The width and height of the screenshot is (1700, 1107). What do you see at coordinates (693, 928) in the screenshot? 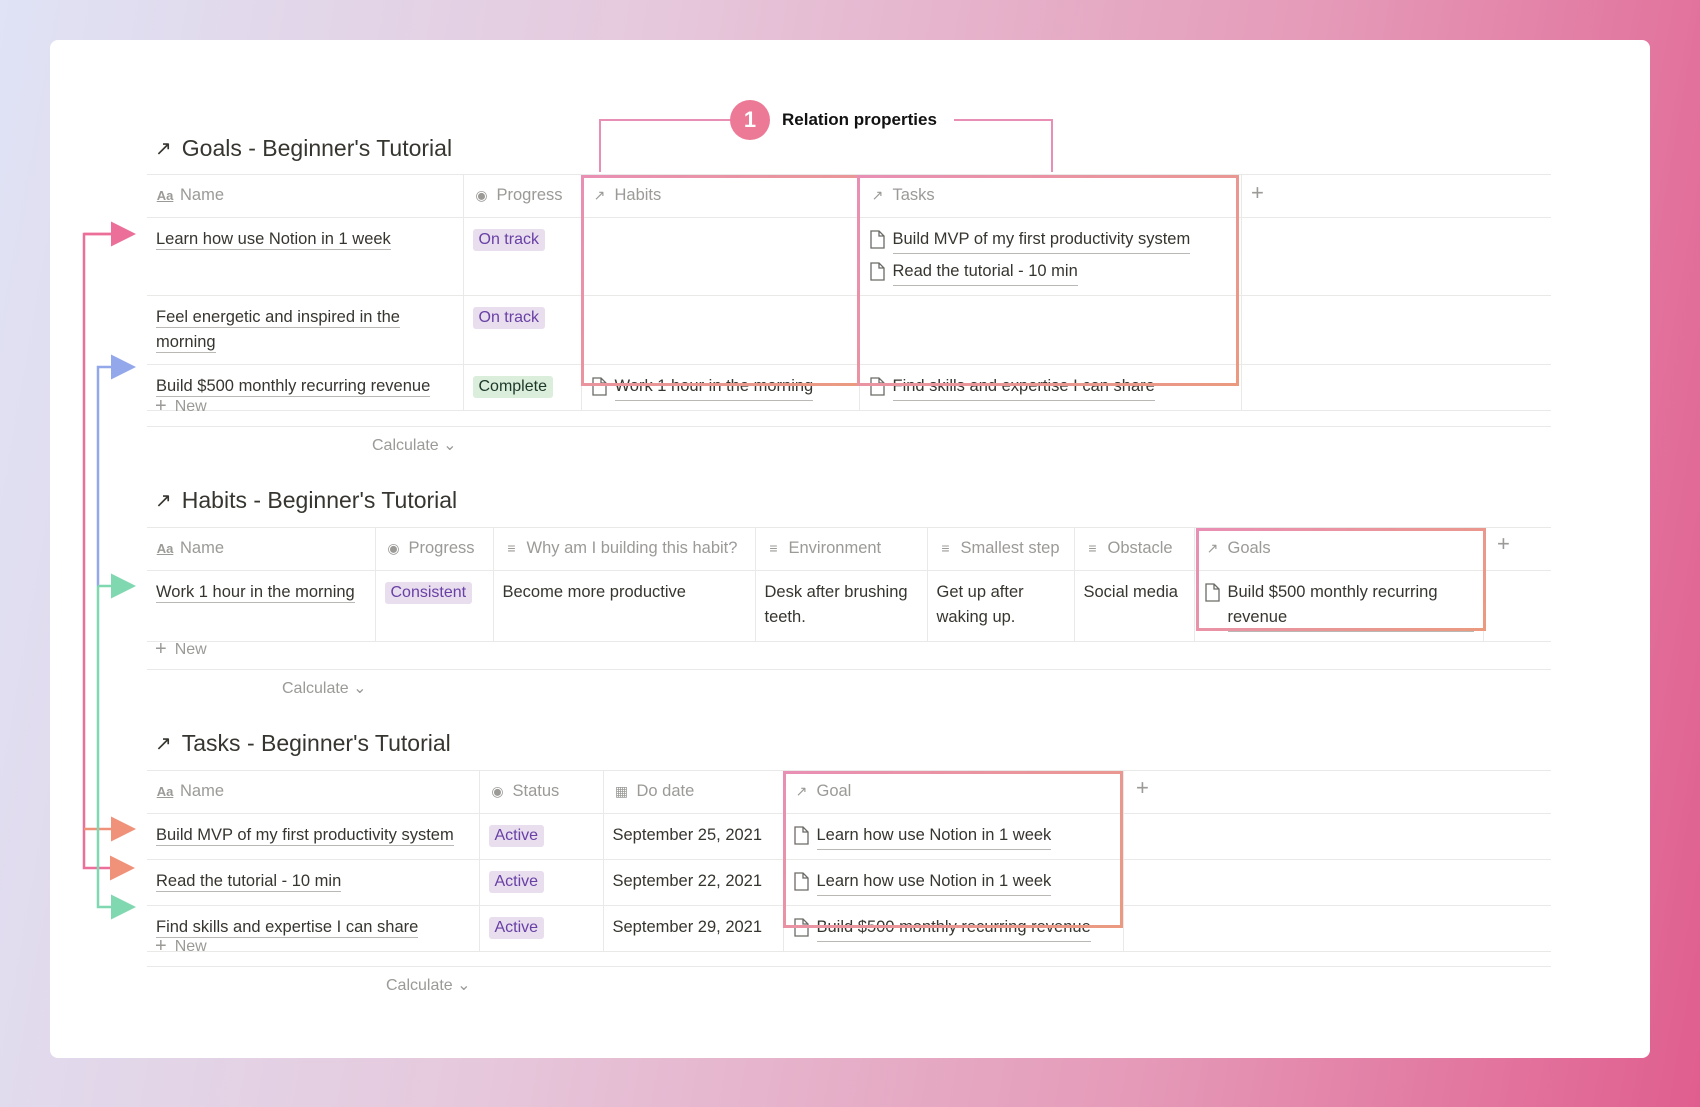
I see `do-date-cell: September 29, 2021` at bounding box center [693, 928].